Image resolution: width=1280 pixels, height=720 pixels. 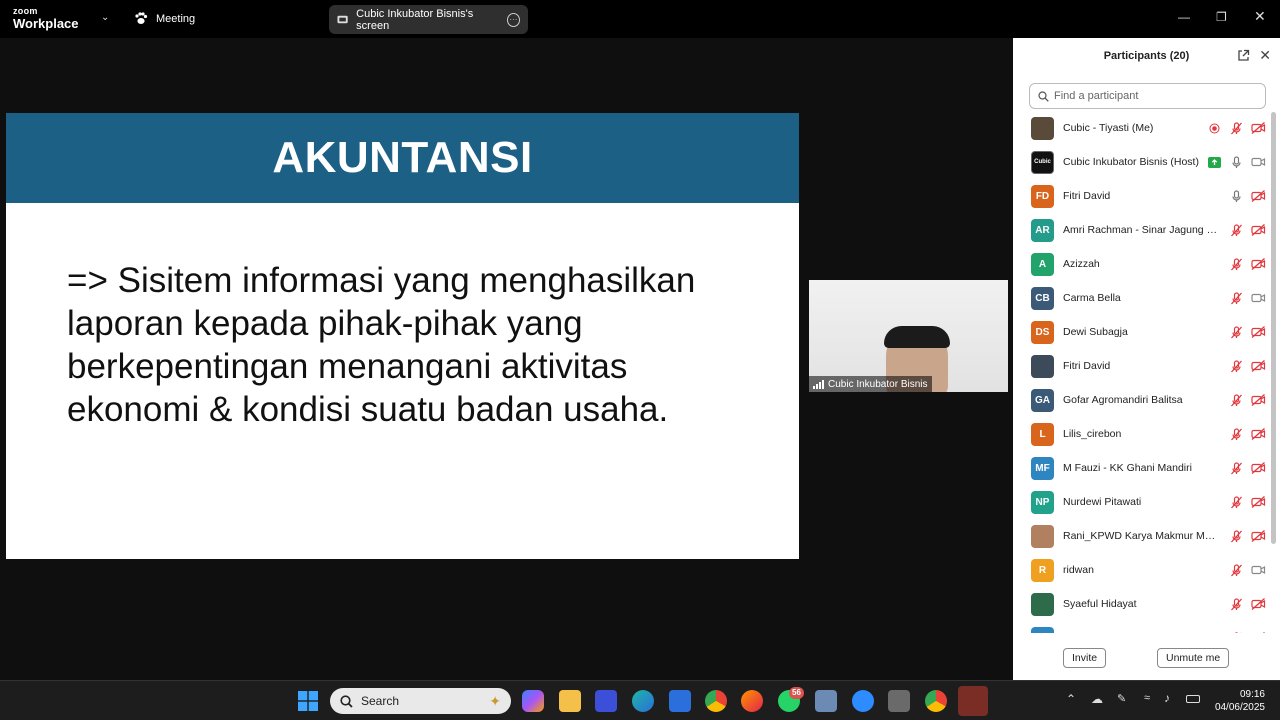 I want to click on screen-share-pill: Cubic Inkubator Bisnis's screen ···, so click(x=428, y=19).